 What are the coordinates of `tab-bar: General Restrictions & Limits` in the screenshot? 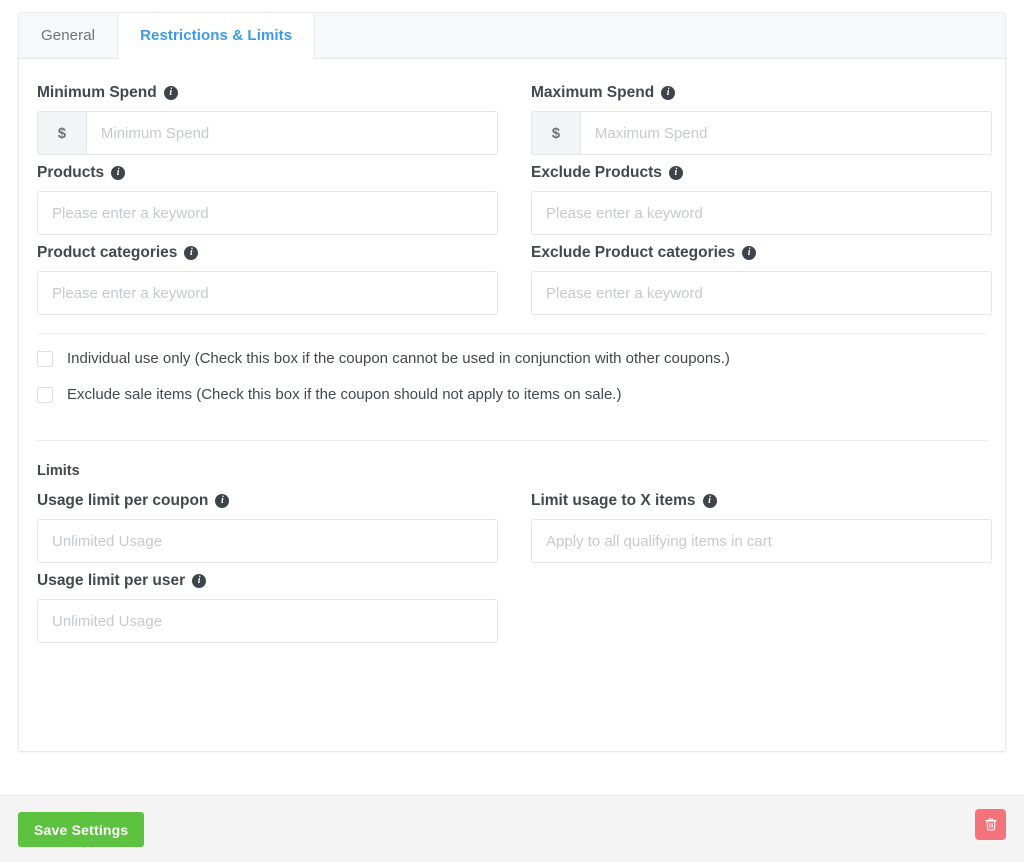 It's located at (512, 36).